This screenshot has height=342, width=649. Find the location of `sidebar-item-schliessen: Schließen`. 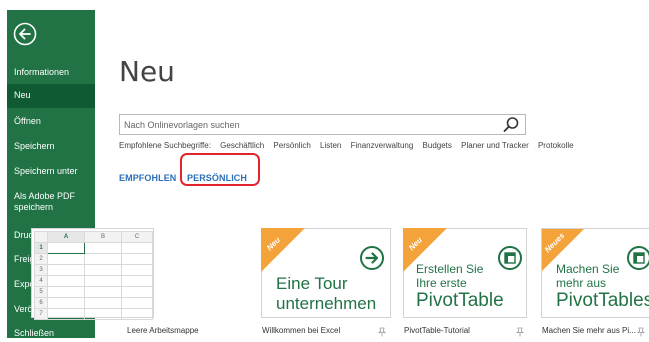

sidebar-item-schliessen: Schließen is located at coordinates (51, 333).